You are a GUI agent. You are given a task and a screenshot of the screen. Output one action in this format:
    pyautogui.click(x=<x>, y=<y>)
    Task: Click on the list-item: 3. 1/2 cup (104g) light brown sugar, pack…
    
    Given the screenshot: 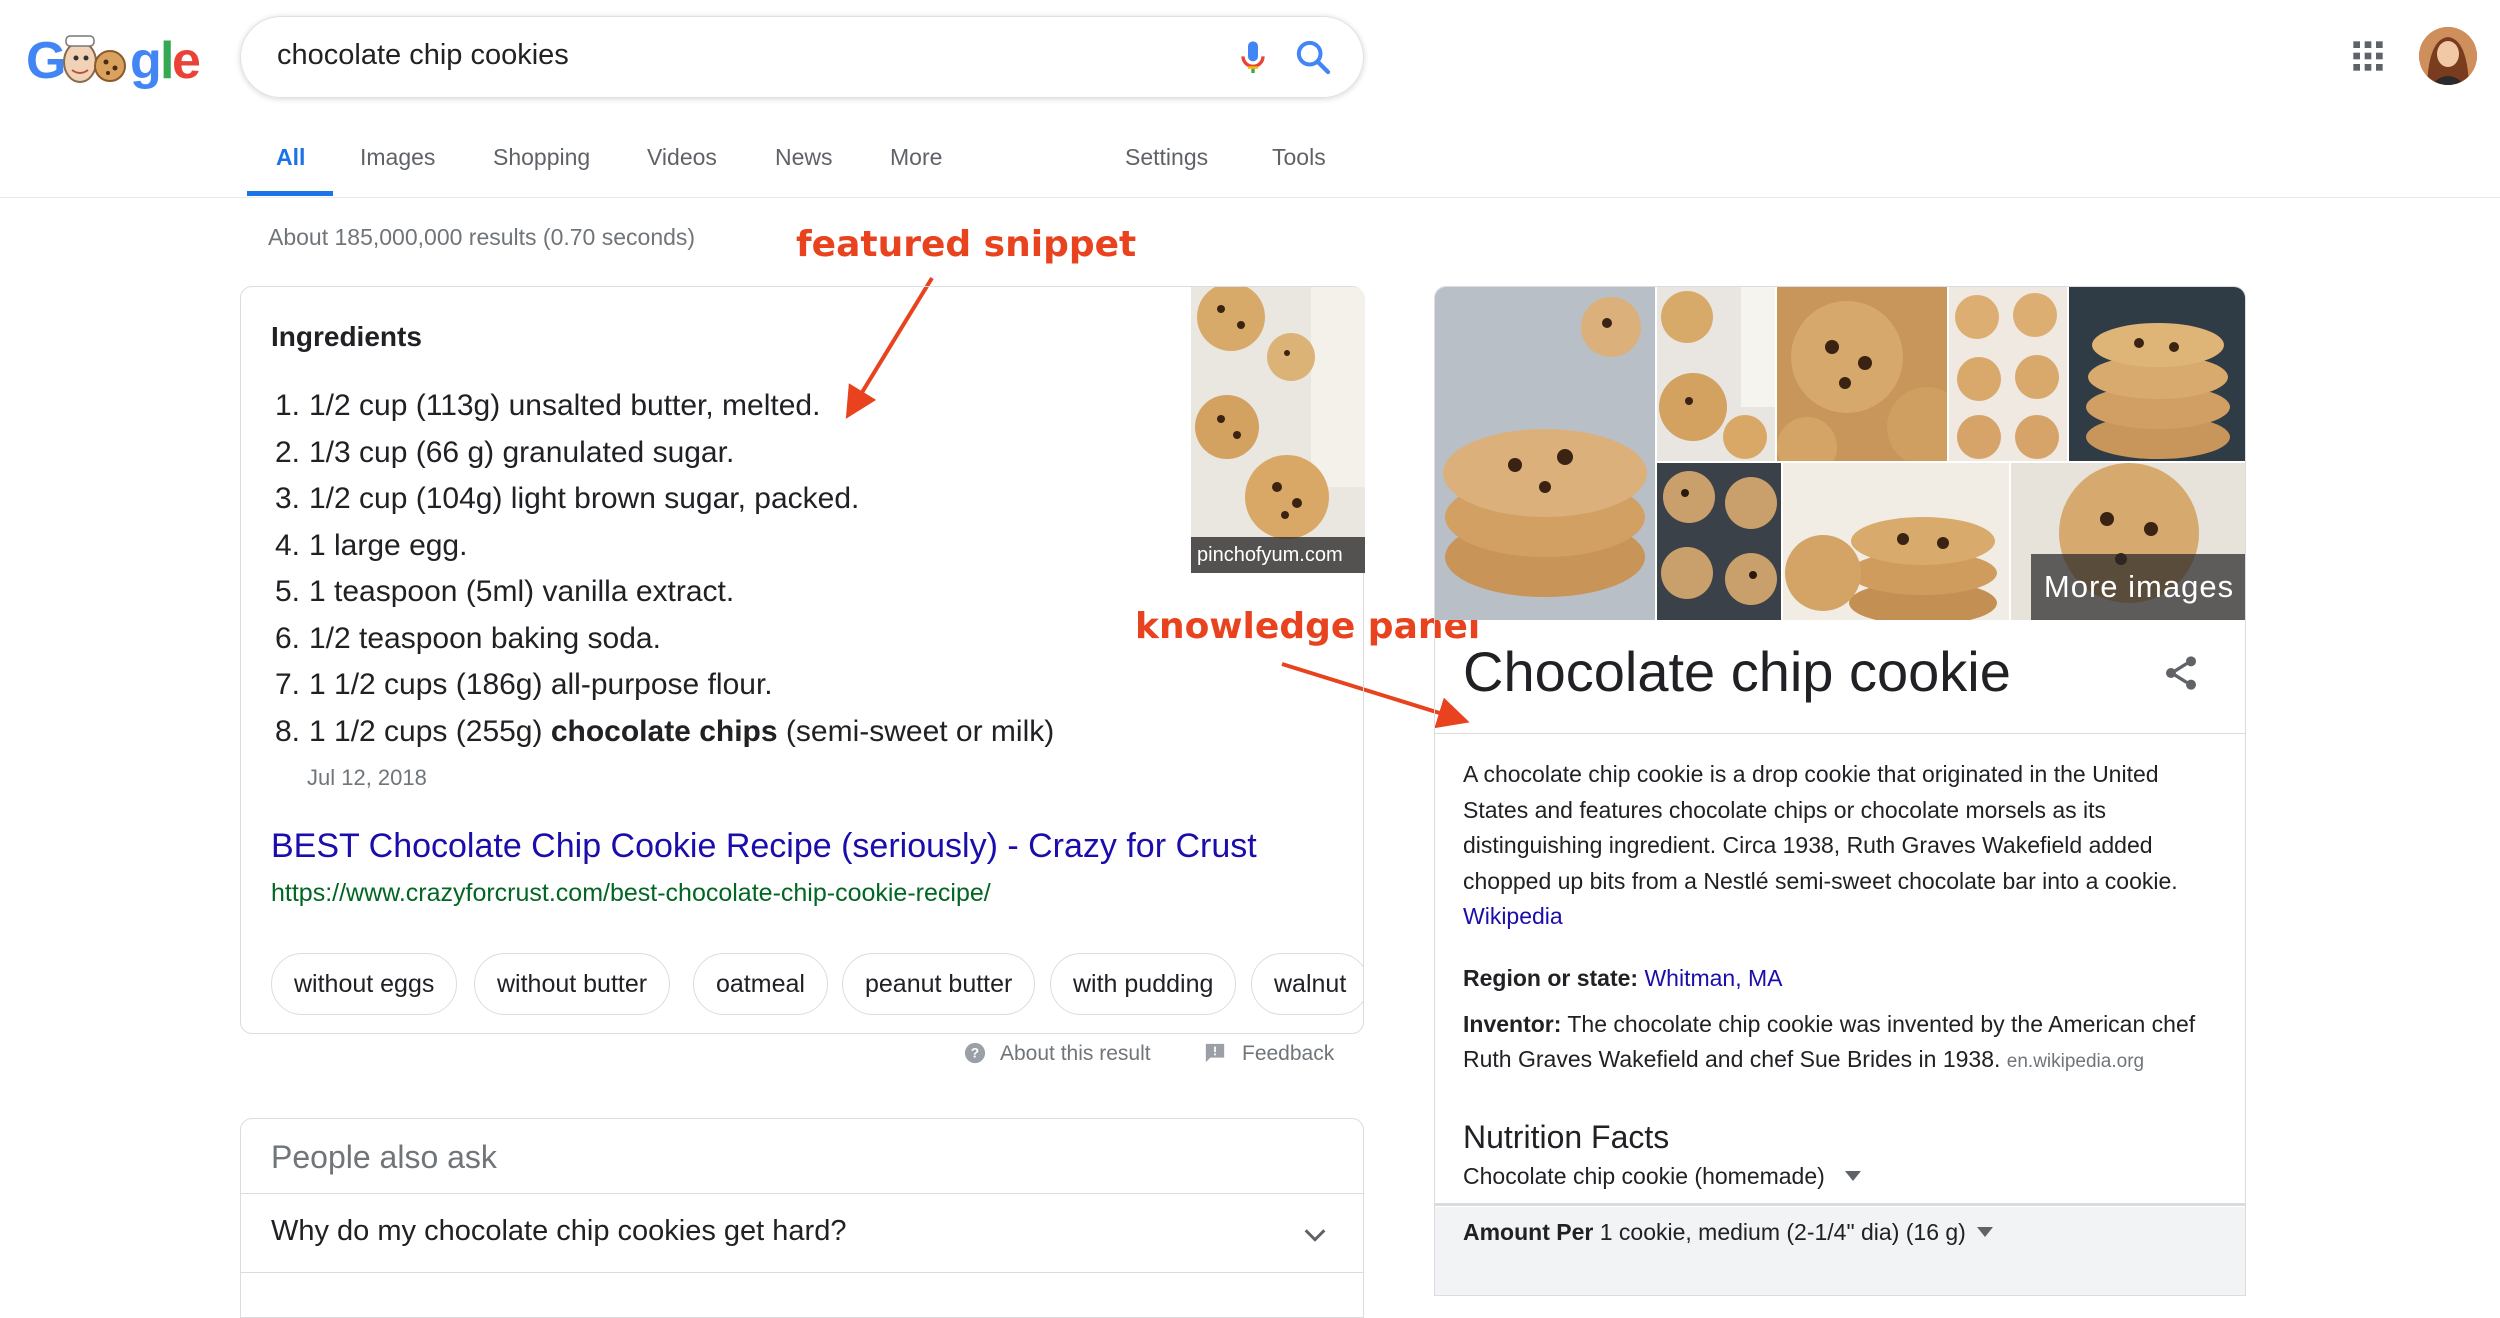 What is the action you would take?
    pyautogui.click(x=567, y=498)
    